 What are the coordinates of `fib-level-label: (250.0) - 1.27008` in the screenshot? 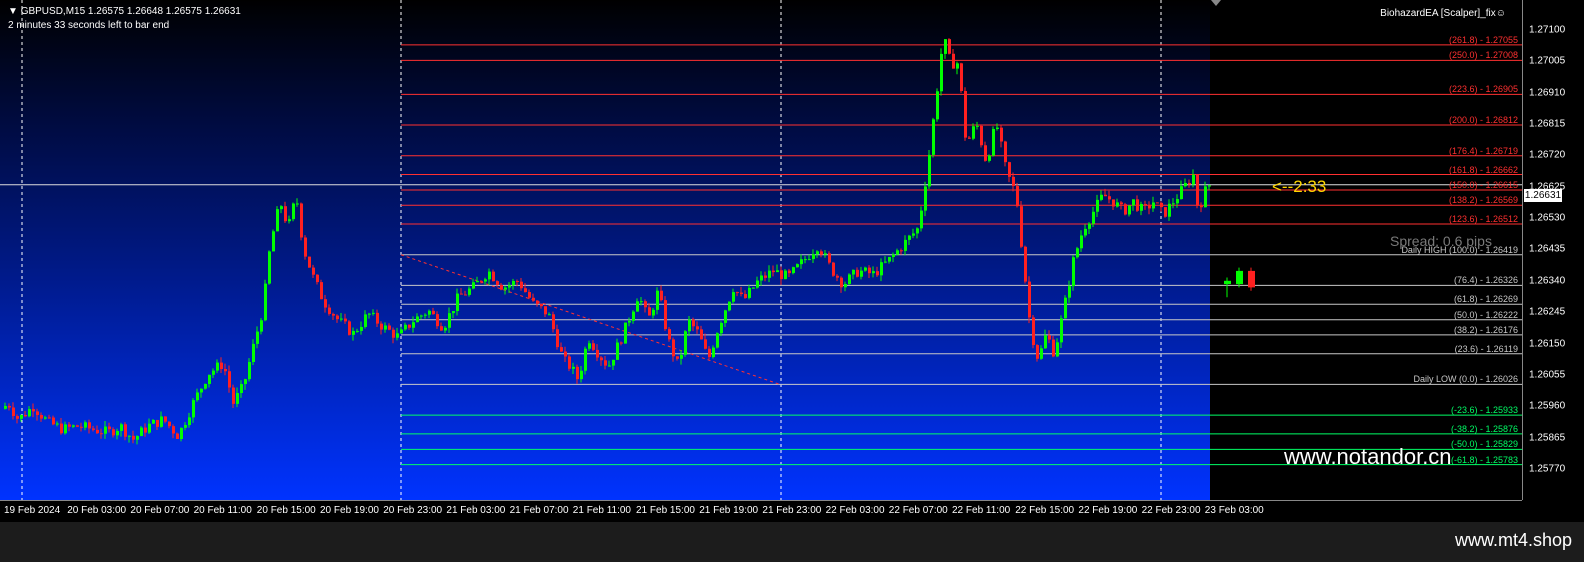 It's located at (1483, 55).